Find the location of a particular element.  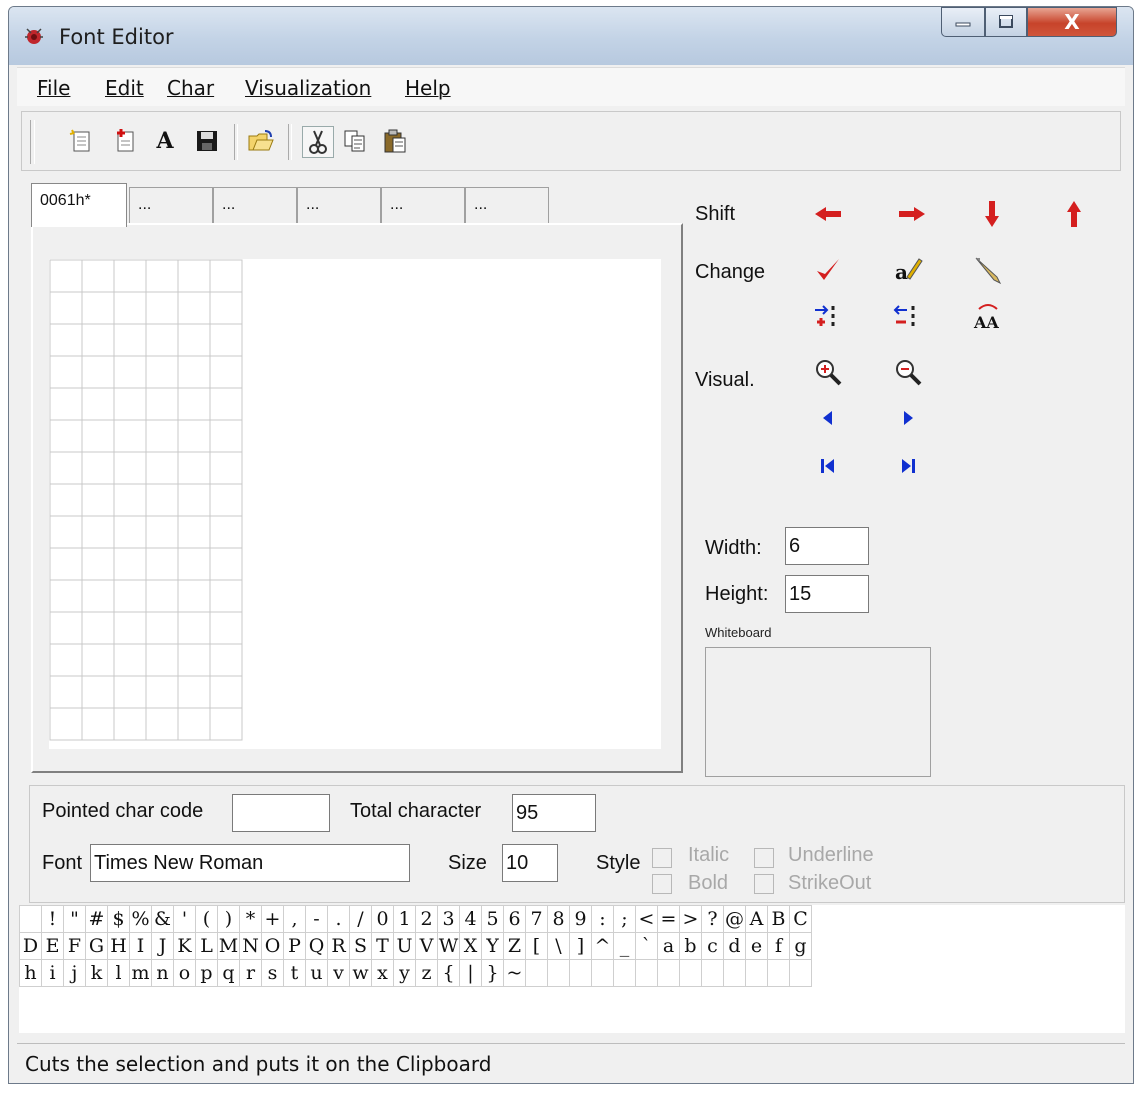

charmap-cell: L is located at coordinates (206, 946).